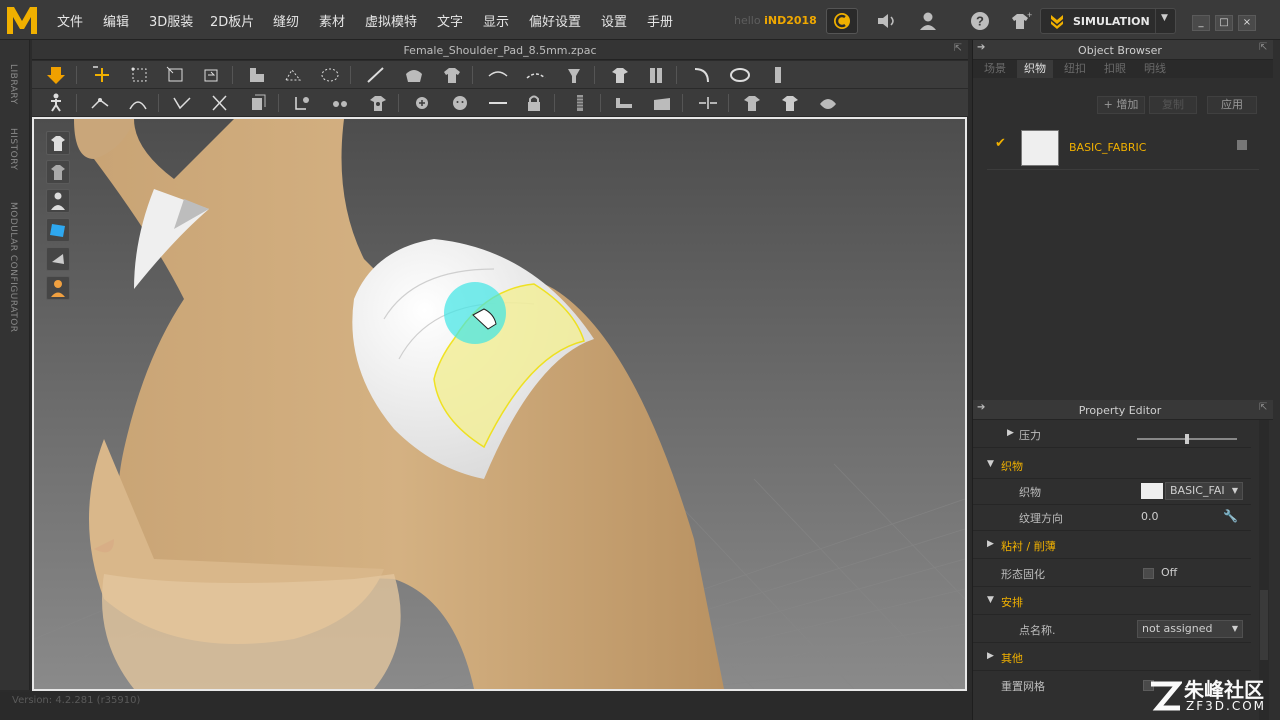 The height and width of the screenshot is (720, 1280). I want to click on lock-icon, so click(534, 103).